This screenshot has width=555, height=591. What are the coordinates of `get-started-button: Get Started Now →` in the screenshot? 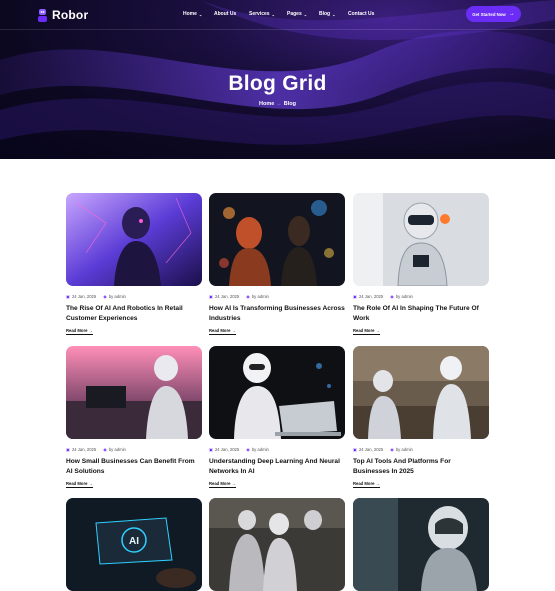 It's located at (493, 14).